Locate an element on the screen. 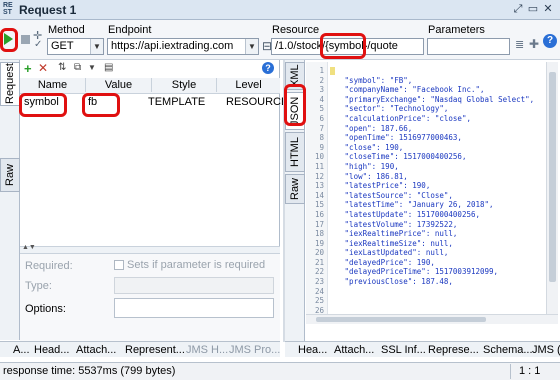 This screenshot has height=380, width=560. method-select: GET ▼ is located at coordinates (75, 46).